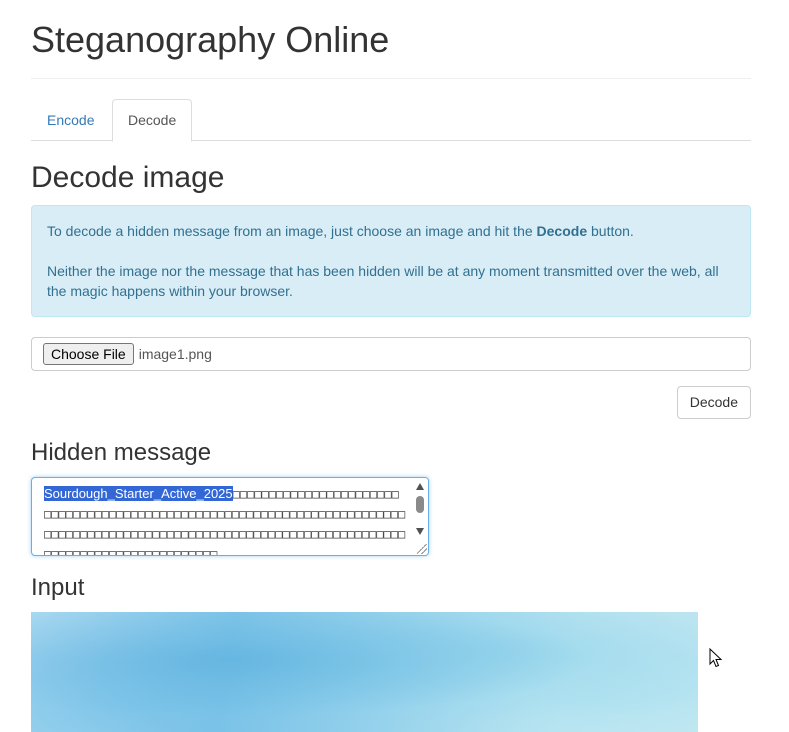 The image size is (789, 732). I want to click on scroll-up-arrow-icon, so click(420, 486).